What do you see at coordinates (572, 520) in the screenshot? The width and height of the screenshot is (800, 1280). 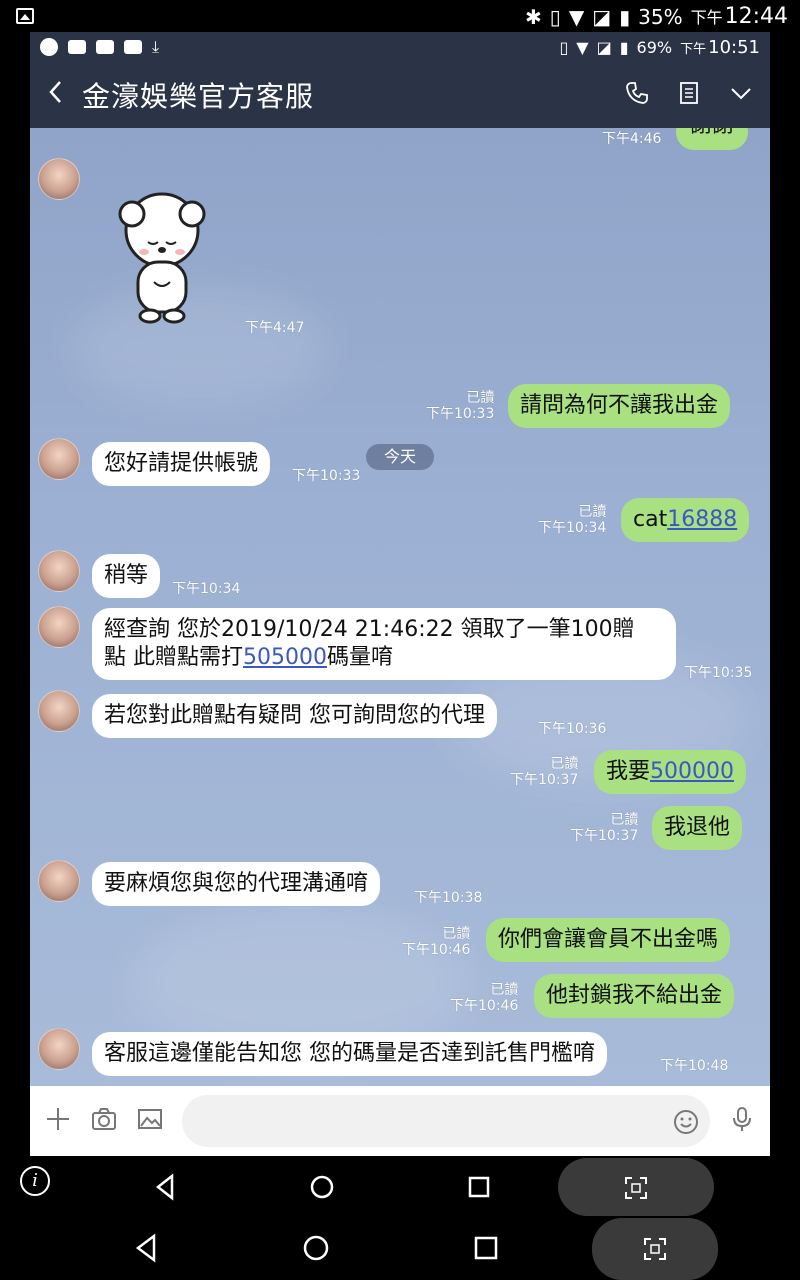 I see `message-meta: 已讀 下午10:34` at bounding box center [572, 520].